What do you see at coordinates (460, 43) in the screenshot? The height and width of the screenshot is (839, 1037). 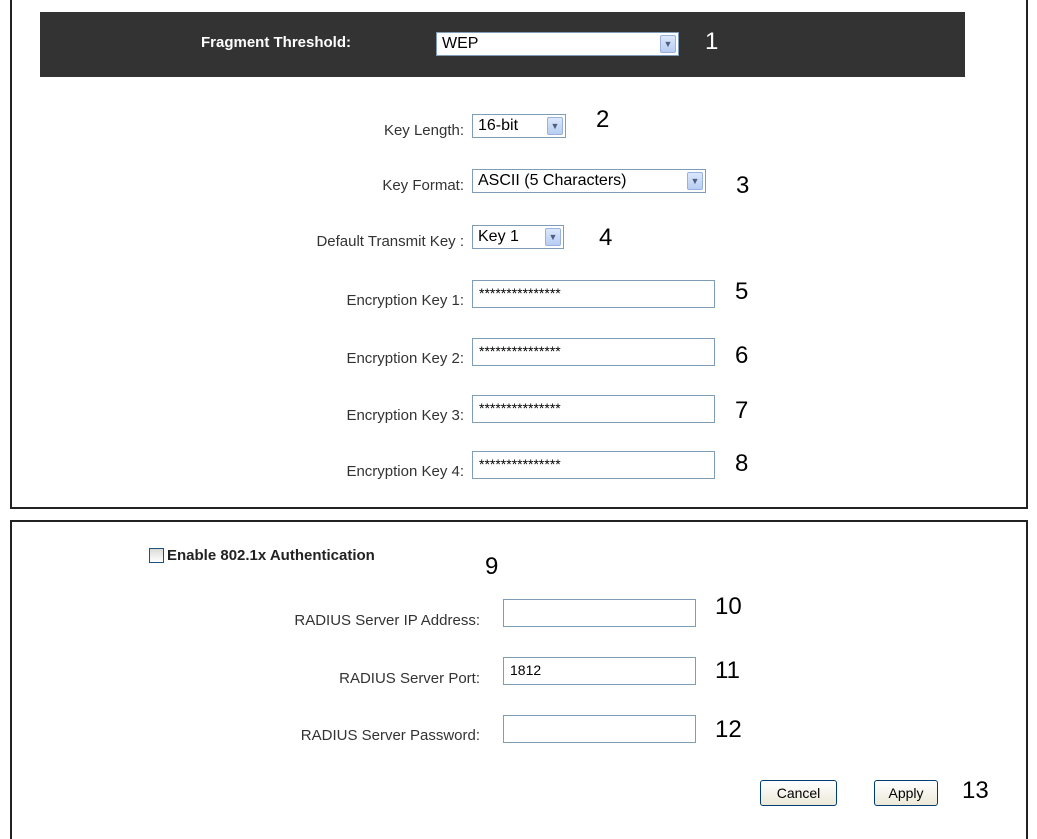 I see `fragment-threshold-value: WEP` at bounding box center [460, 43].